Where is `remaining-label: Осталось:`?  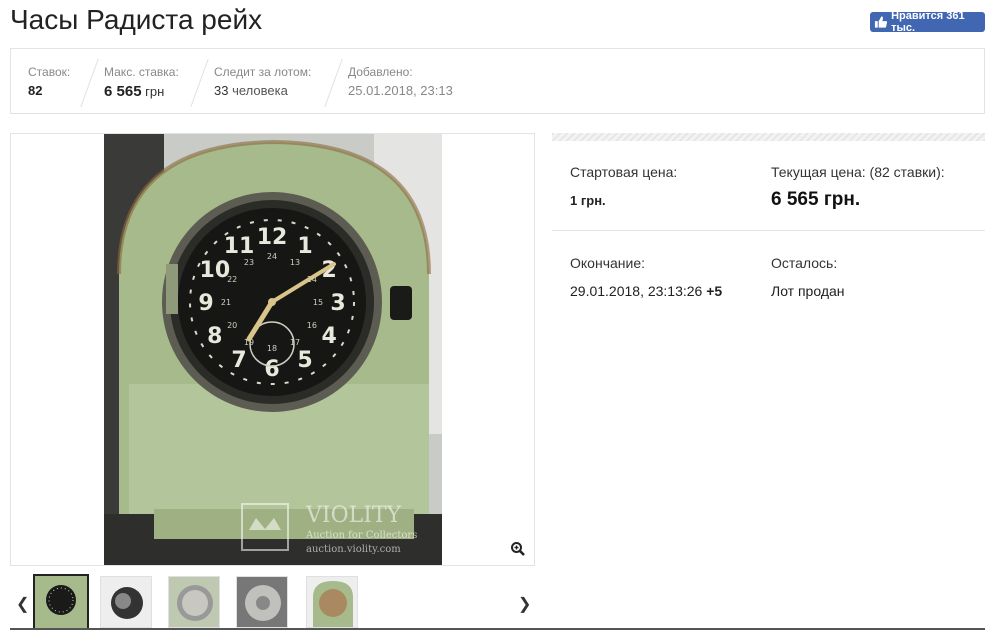 remaining-label: Осталось: is located at coordinates (804, 263).